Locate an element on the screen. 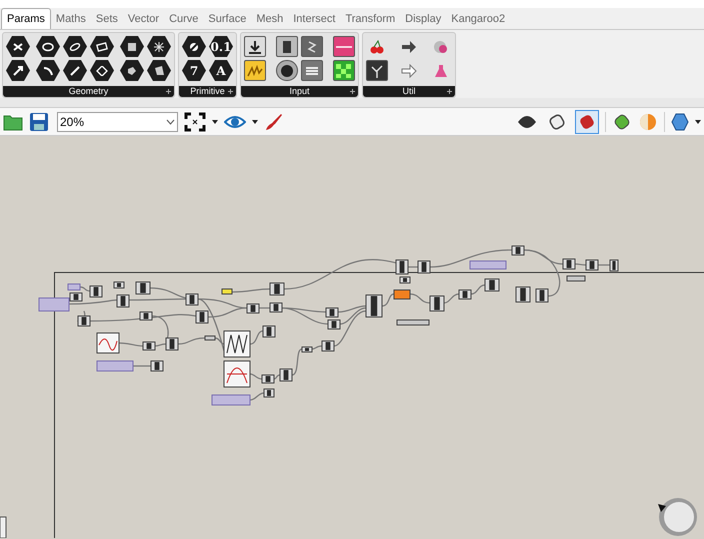  ribbon-tab: Kangaroo2 is located at coordinates (478, 19).